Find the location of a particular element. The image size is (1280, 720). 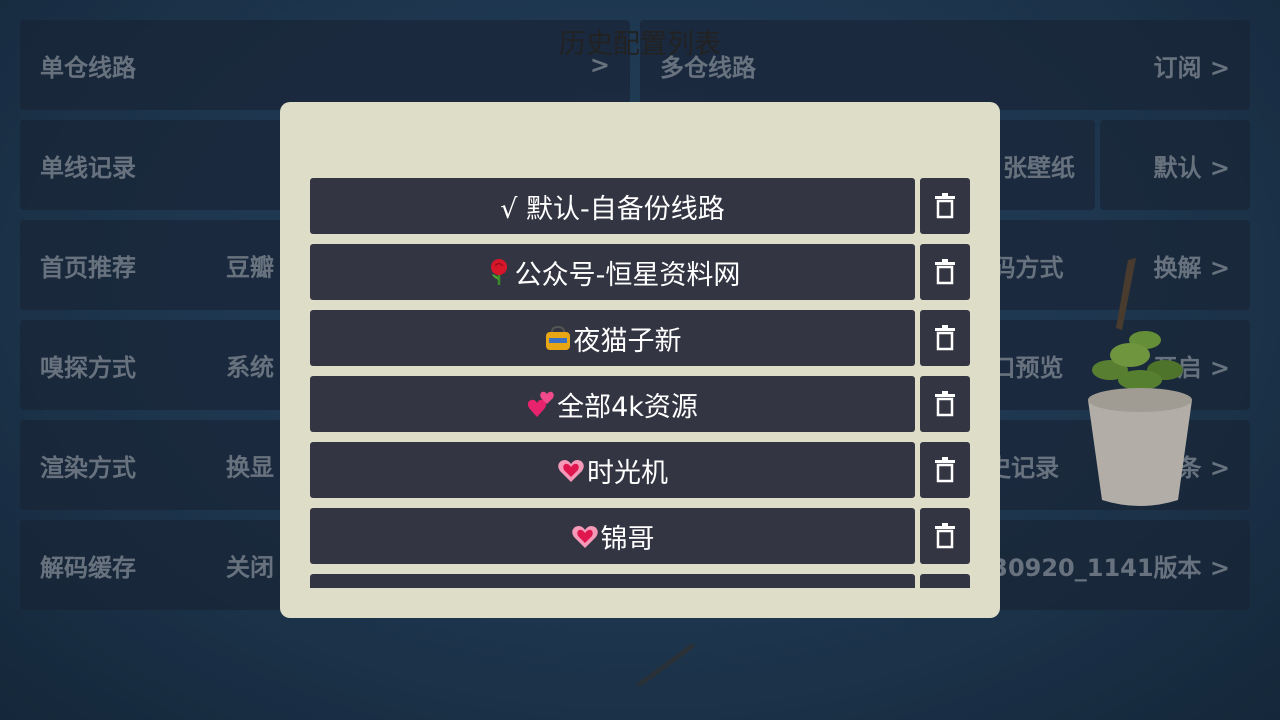

config-item-label: 公众号-恒星资料网 is located at coordinates (627, 275).